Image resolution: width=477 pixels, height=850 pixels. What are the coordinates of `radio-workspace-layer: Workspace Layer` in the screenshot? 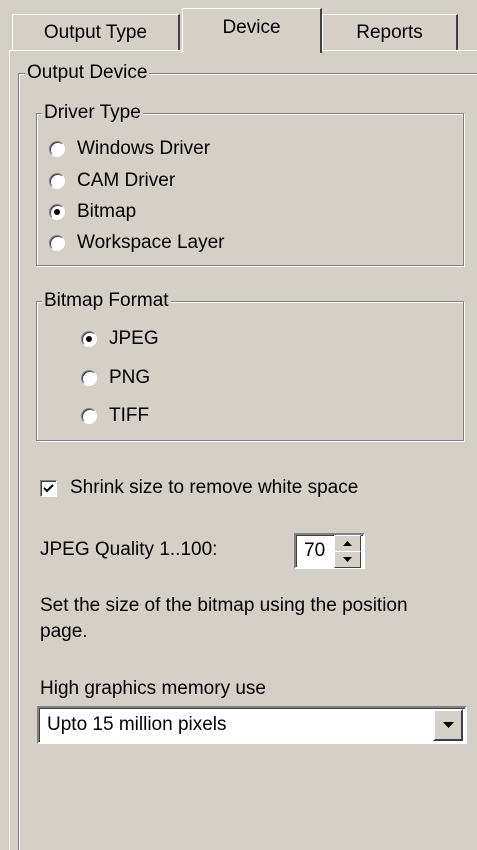 It's located at (137, 243).